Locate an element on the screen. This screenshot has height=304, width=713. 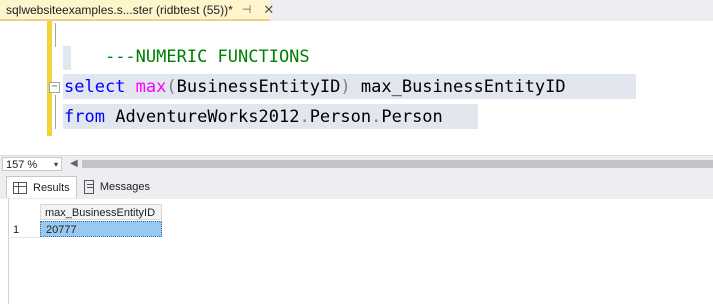
scroll-left-icon: ◀ is located at coordinates (74, 163).